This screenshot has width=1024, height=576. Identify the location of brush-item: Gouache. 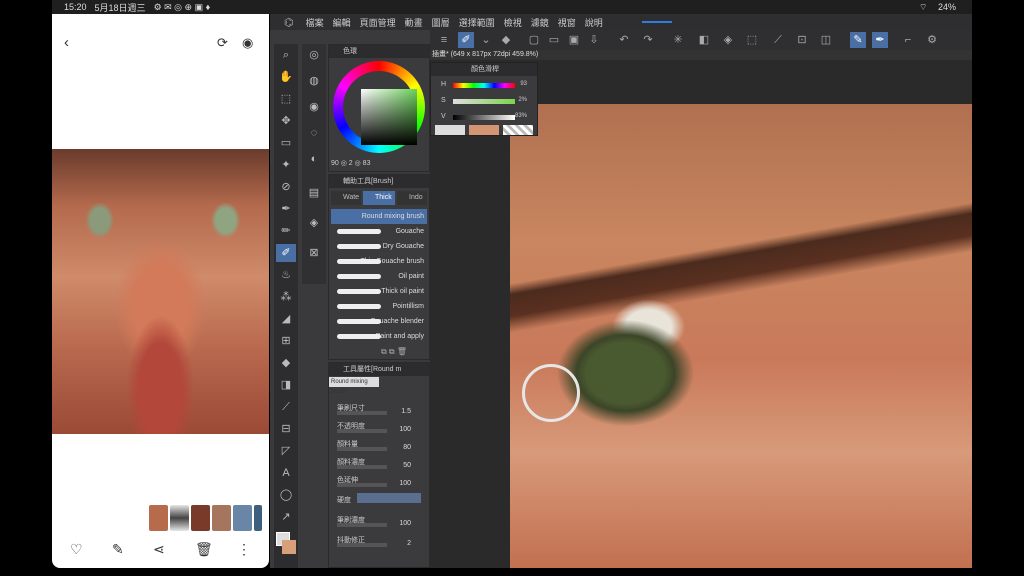
(379, 231).